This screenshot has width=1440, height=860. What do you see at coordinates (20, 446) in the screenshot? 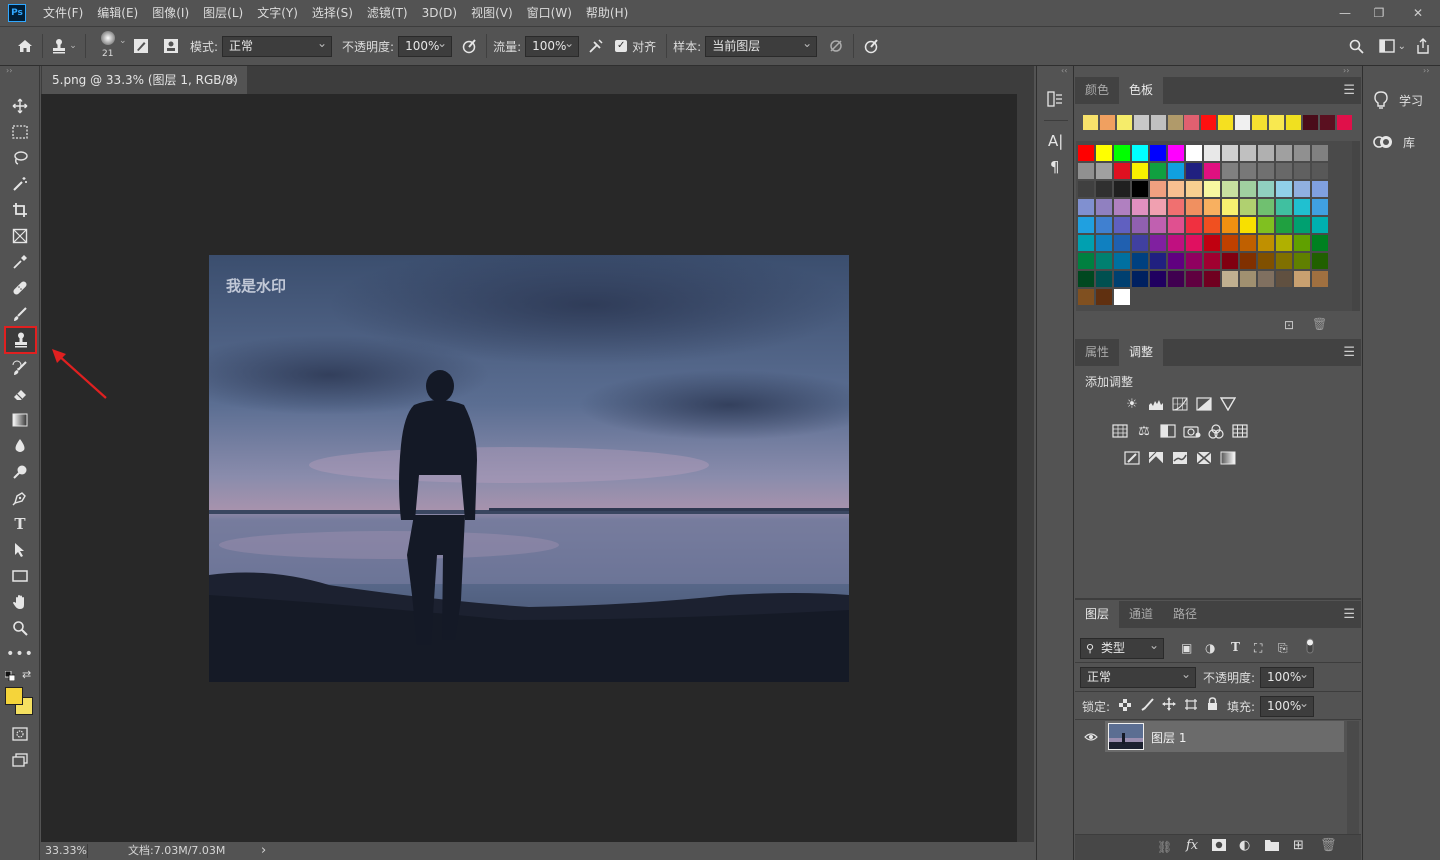
I see `blur-tool-icon` at bounding box center [20, 446].